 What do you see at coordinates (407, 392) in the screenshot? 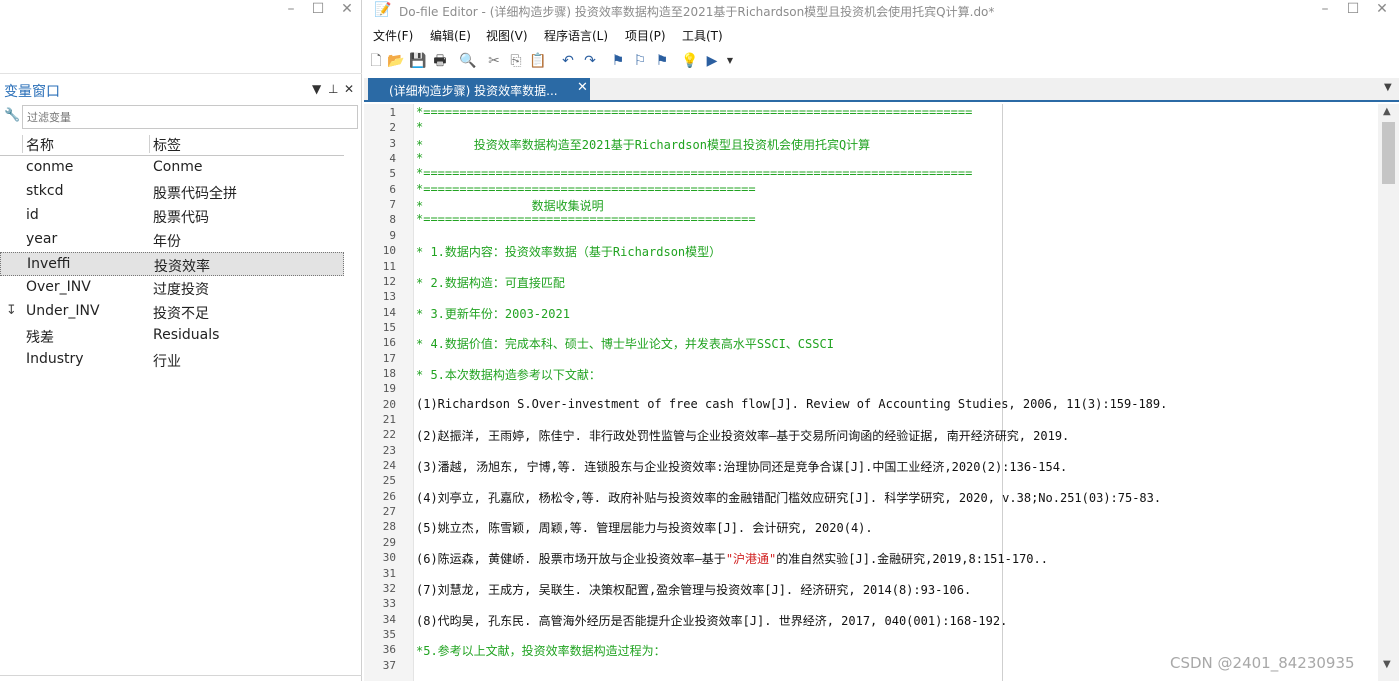
I see `fold-margin` at bounding box center [407, 392].